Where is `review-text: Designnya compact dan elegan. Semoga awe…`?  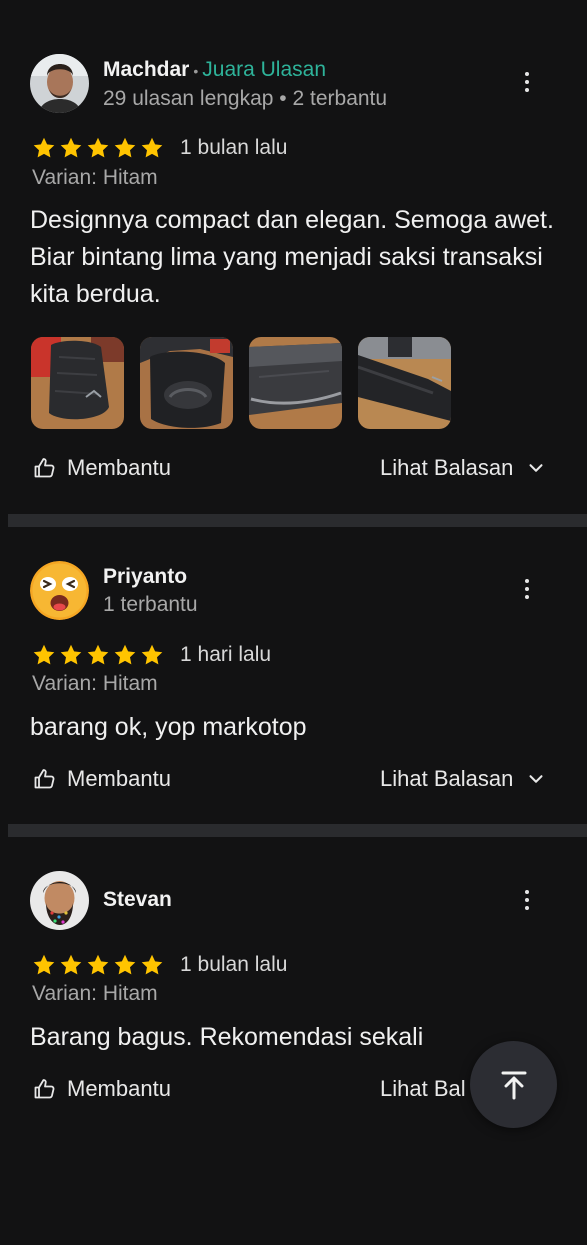 review-text: Designnya compact dan elegan. Semoga awe… is located at coordinates (292, 257).